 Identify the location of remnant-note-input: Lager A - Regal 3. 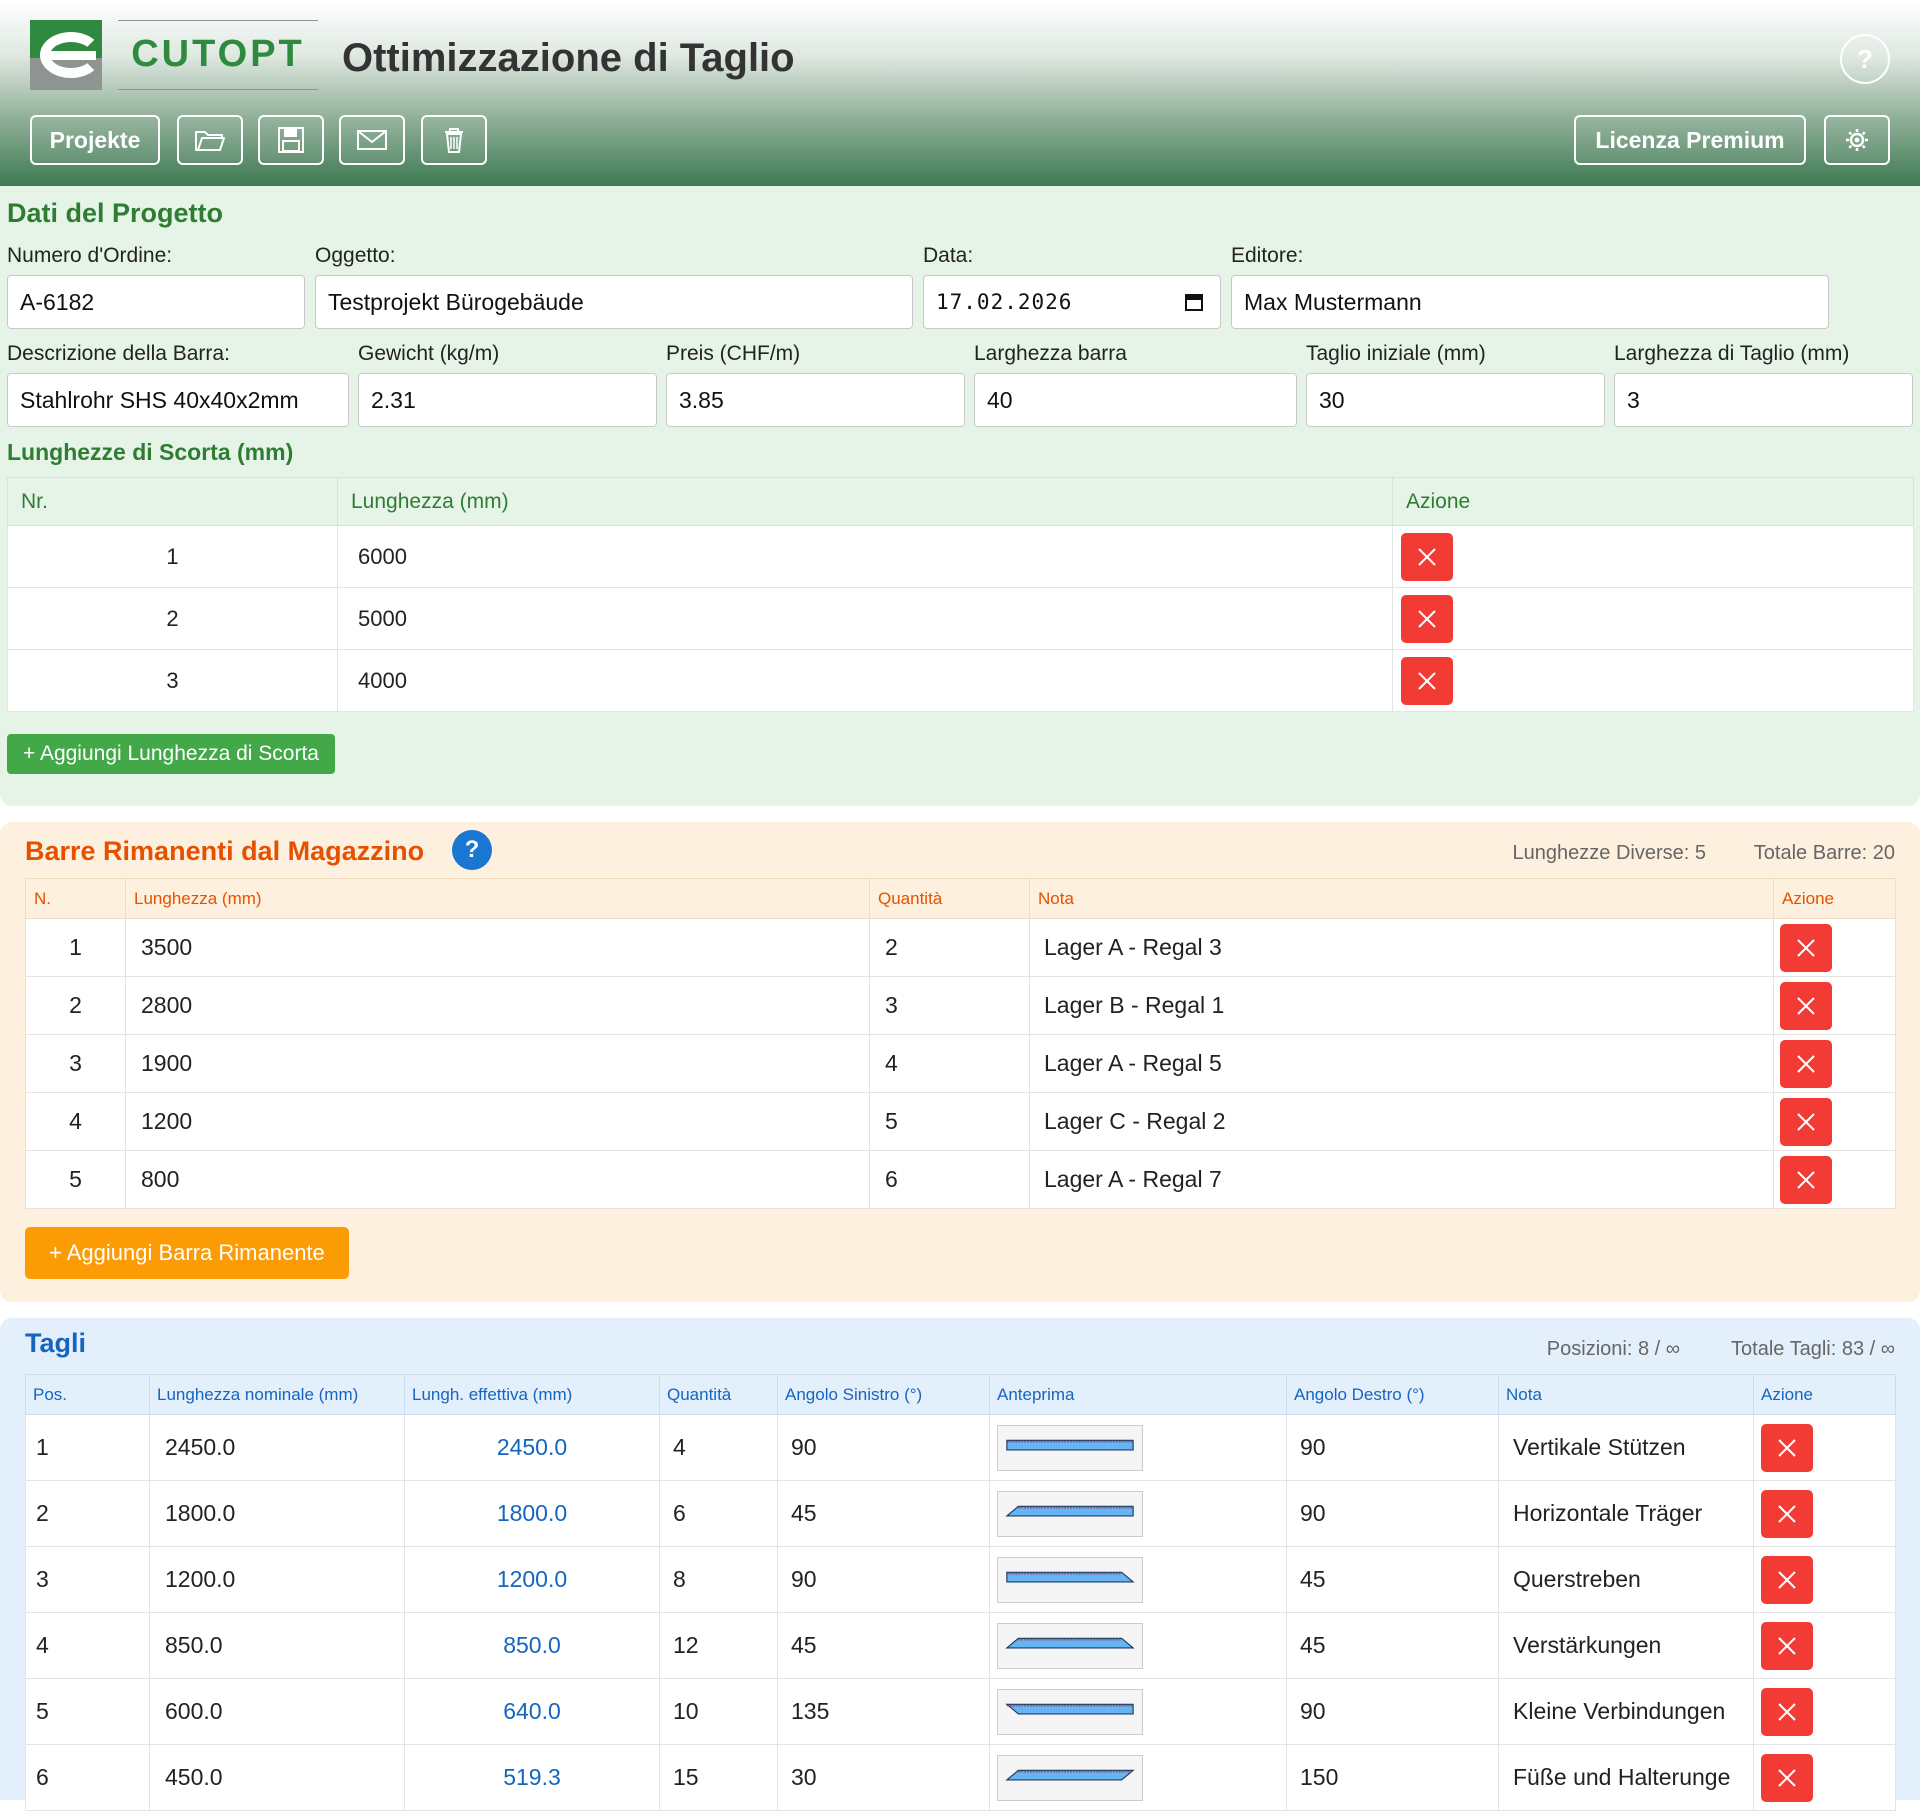
(1401, 947).